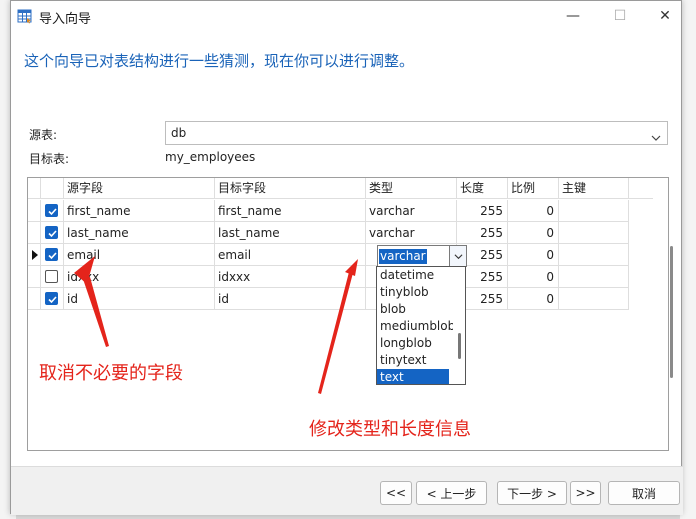 The width and height of the screenshot is (696, 519). Describe the element at coordinates (390, 429) in the screenshot. I see `annotation-modify-type: 修改类型和长度信息` at that location.